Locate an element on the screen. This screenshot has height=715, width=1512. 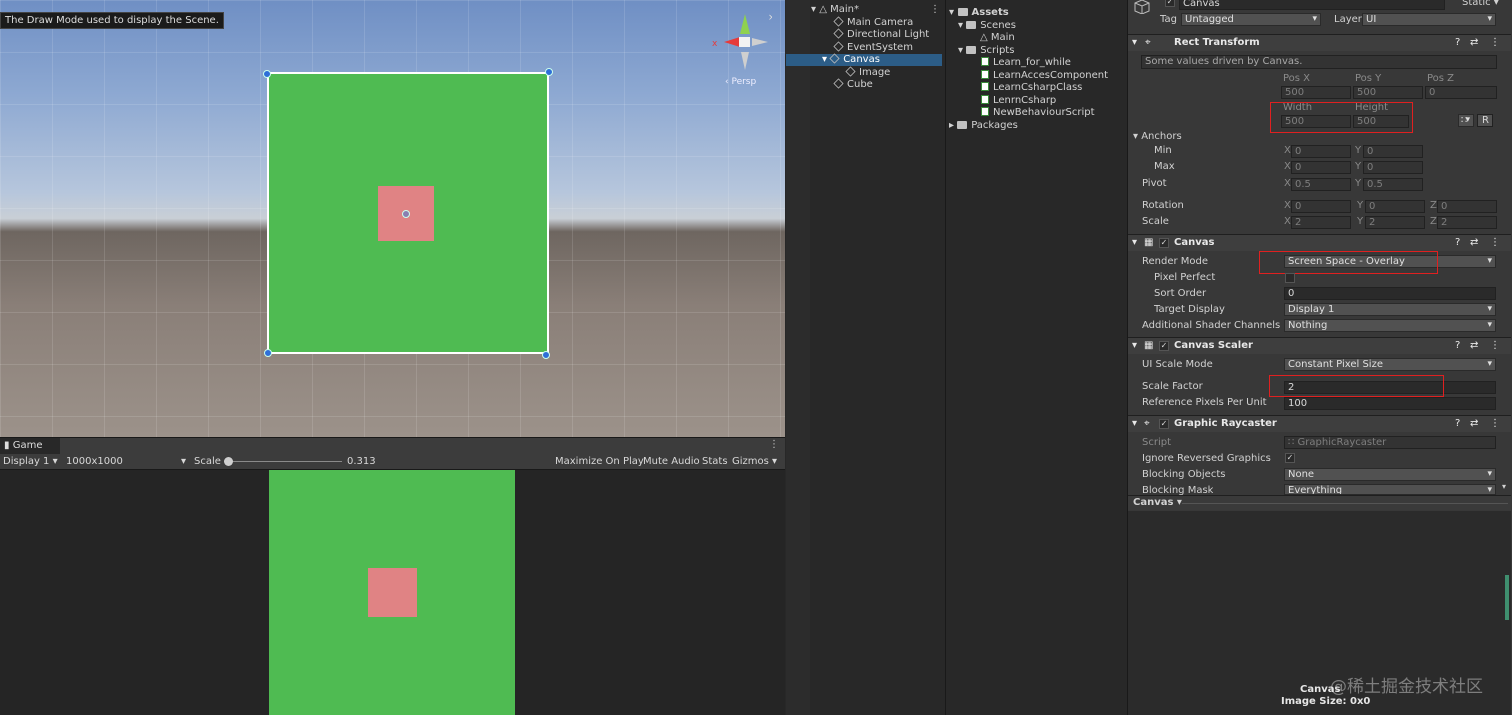
hierarchy-item-eventsystem: EventSystem is located at coordinates (873, 47).